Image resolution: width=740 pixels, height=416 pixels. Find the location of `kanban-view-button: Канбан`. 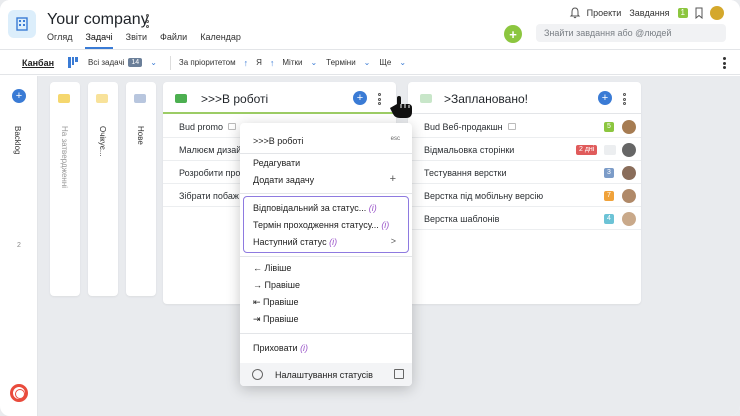

kanban-view-button: Канбан is located at coordinates (38, 63).